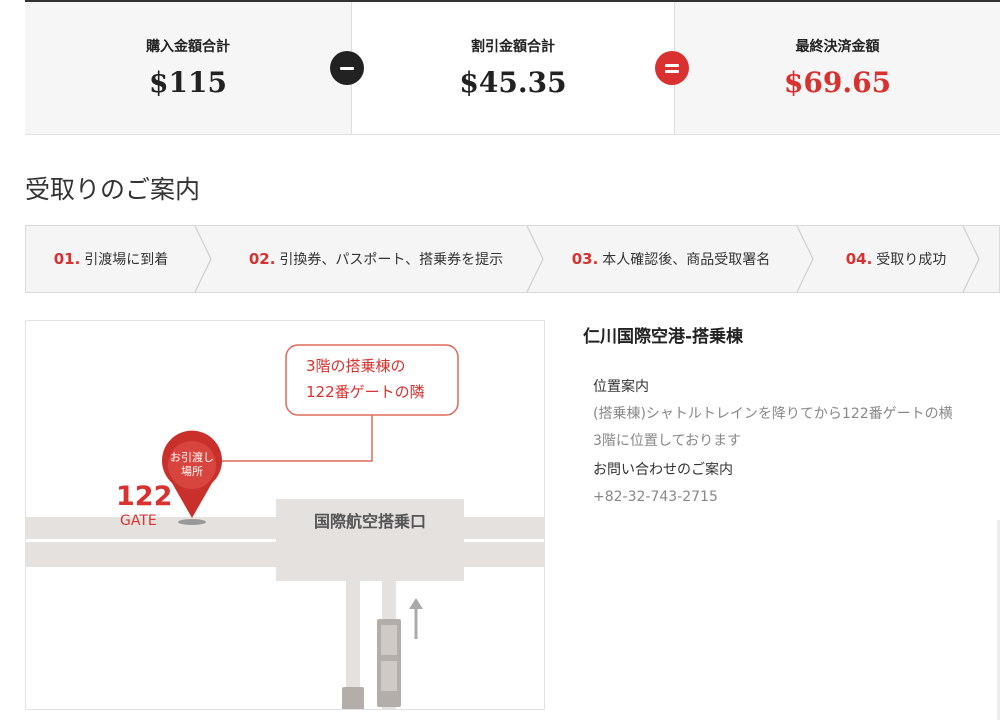  Describe the element at coordinates (911, 260) in the screenshot. I see `step-label: 受取り成功` at that location.